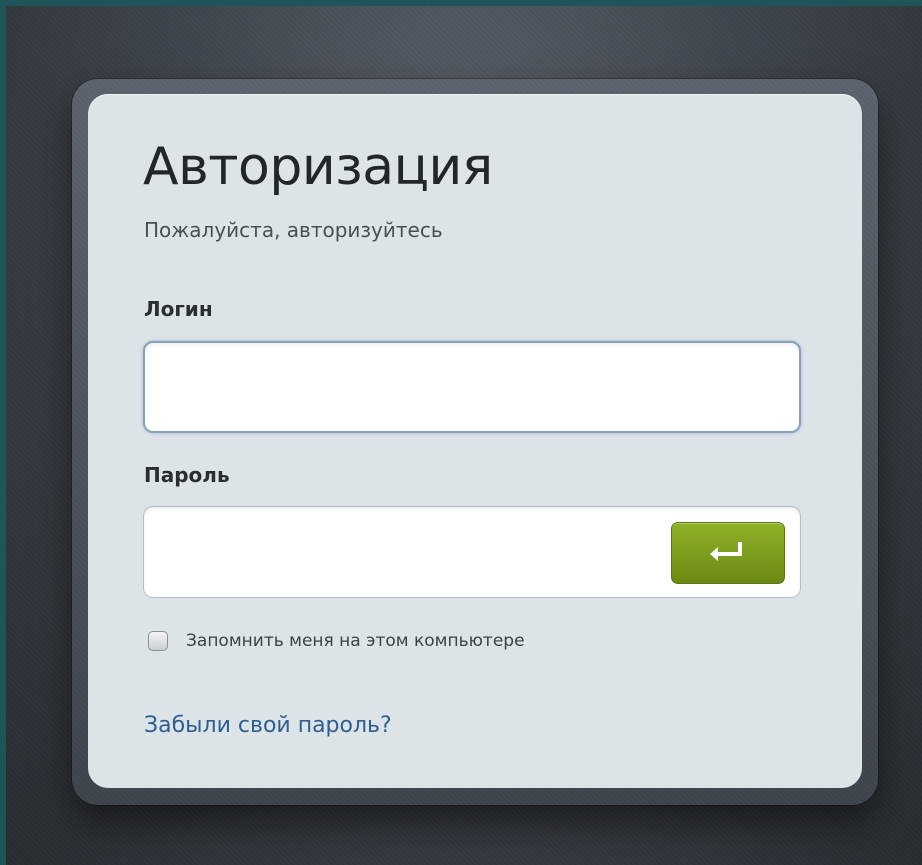  What do you see at coordinates (355, 641) in the screenshot?
I see `remember-me-label: Запомнить меня на этом компьютере` at bounding box center [355, 641].